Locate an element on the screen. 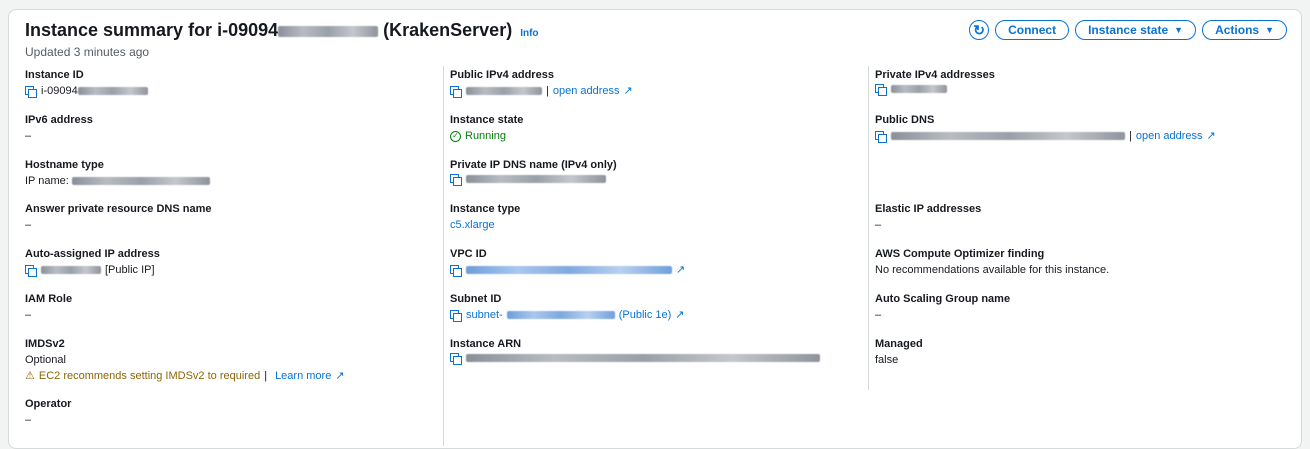 The width and height of the screenshot is (1310, 449). instance-state-button: Instance state ▼ is located at coordinates (1136, 30).